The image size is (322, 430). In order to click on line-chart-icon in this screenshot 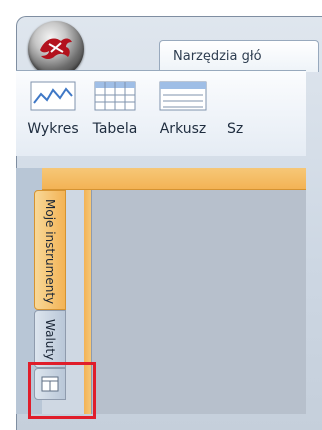, I will do `click(53, 96)`.